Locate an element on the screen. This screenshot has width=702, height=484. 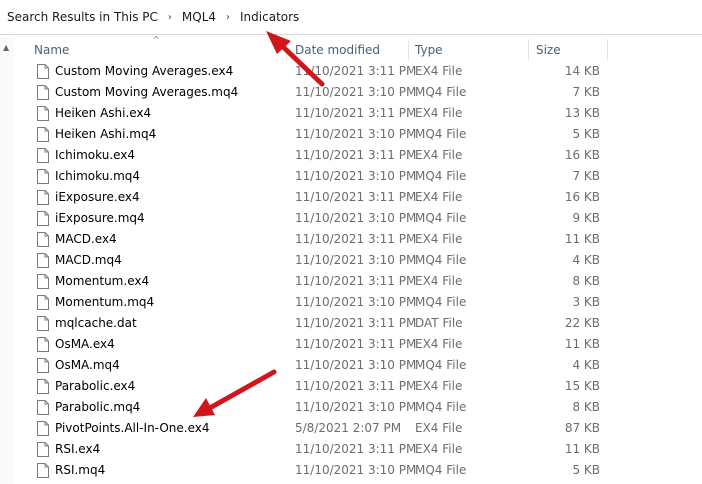
file-row: MACD.mq4 11/10/2021 3:10 PM MQ4 File 4 KB is located at coordinates (351, 260).